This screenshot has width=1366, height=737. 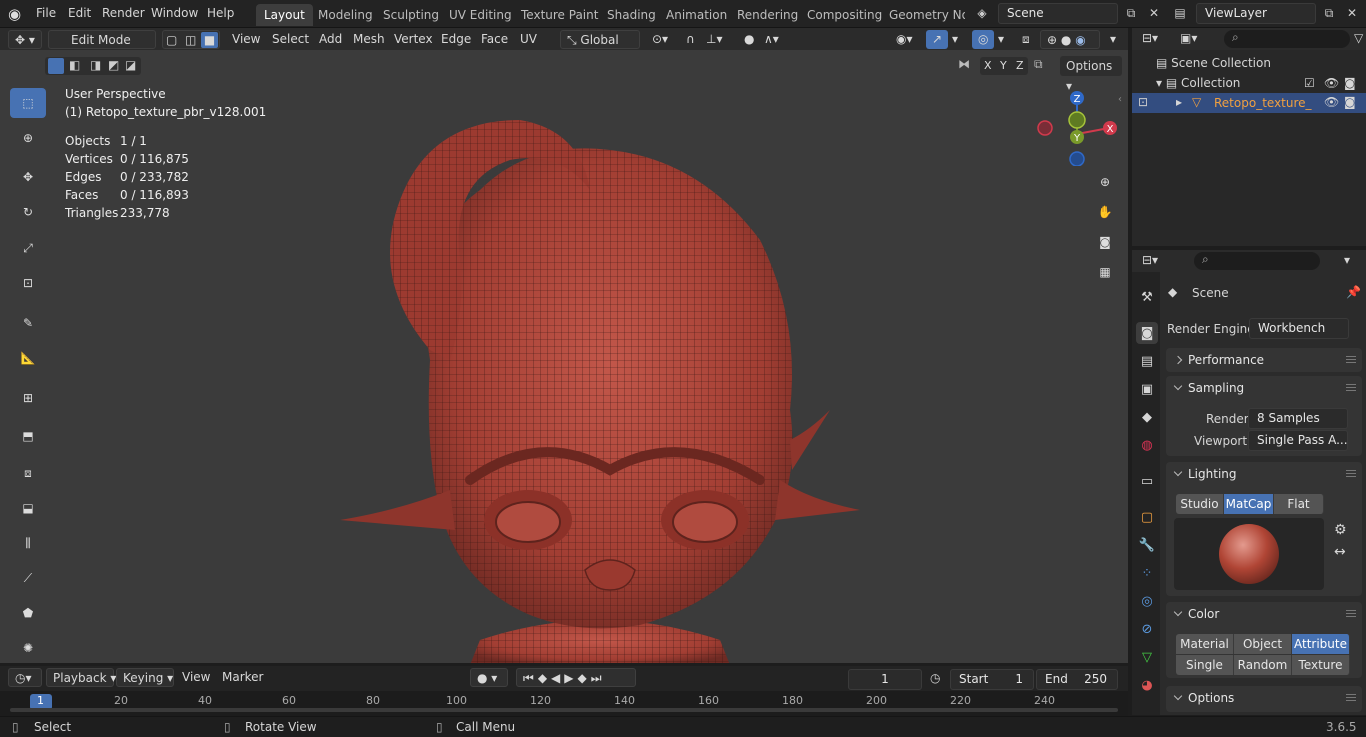 I want to click on expand-arrow-icon: ▸, so click(x=1179, y=102).